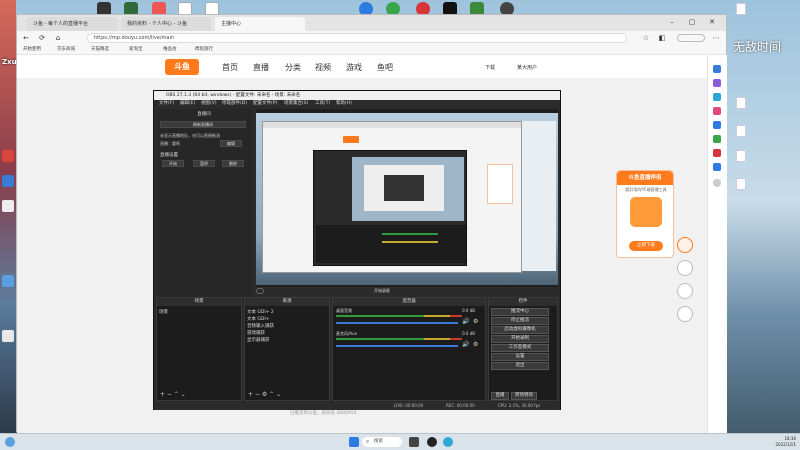 The image size is (800, 450). Describe the element at coordinates (182, 67) in the screenshot. I see `douyu-logo: 斗鱼` at that location.